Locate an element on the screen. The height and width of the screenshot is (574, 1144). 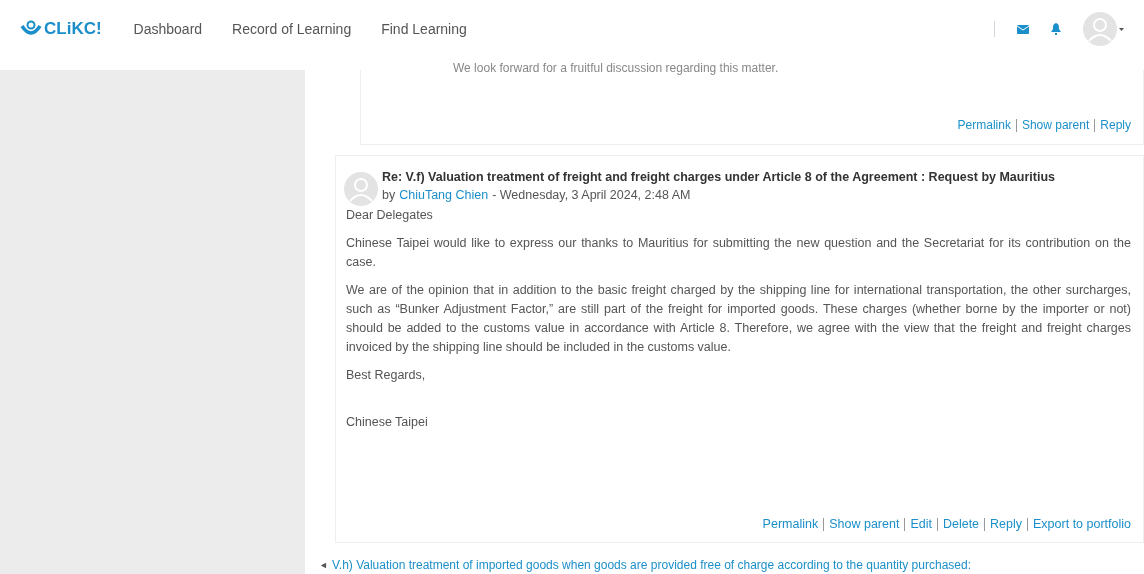
nav-link: Dashboard is located at coordinates (168, 29).